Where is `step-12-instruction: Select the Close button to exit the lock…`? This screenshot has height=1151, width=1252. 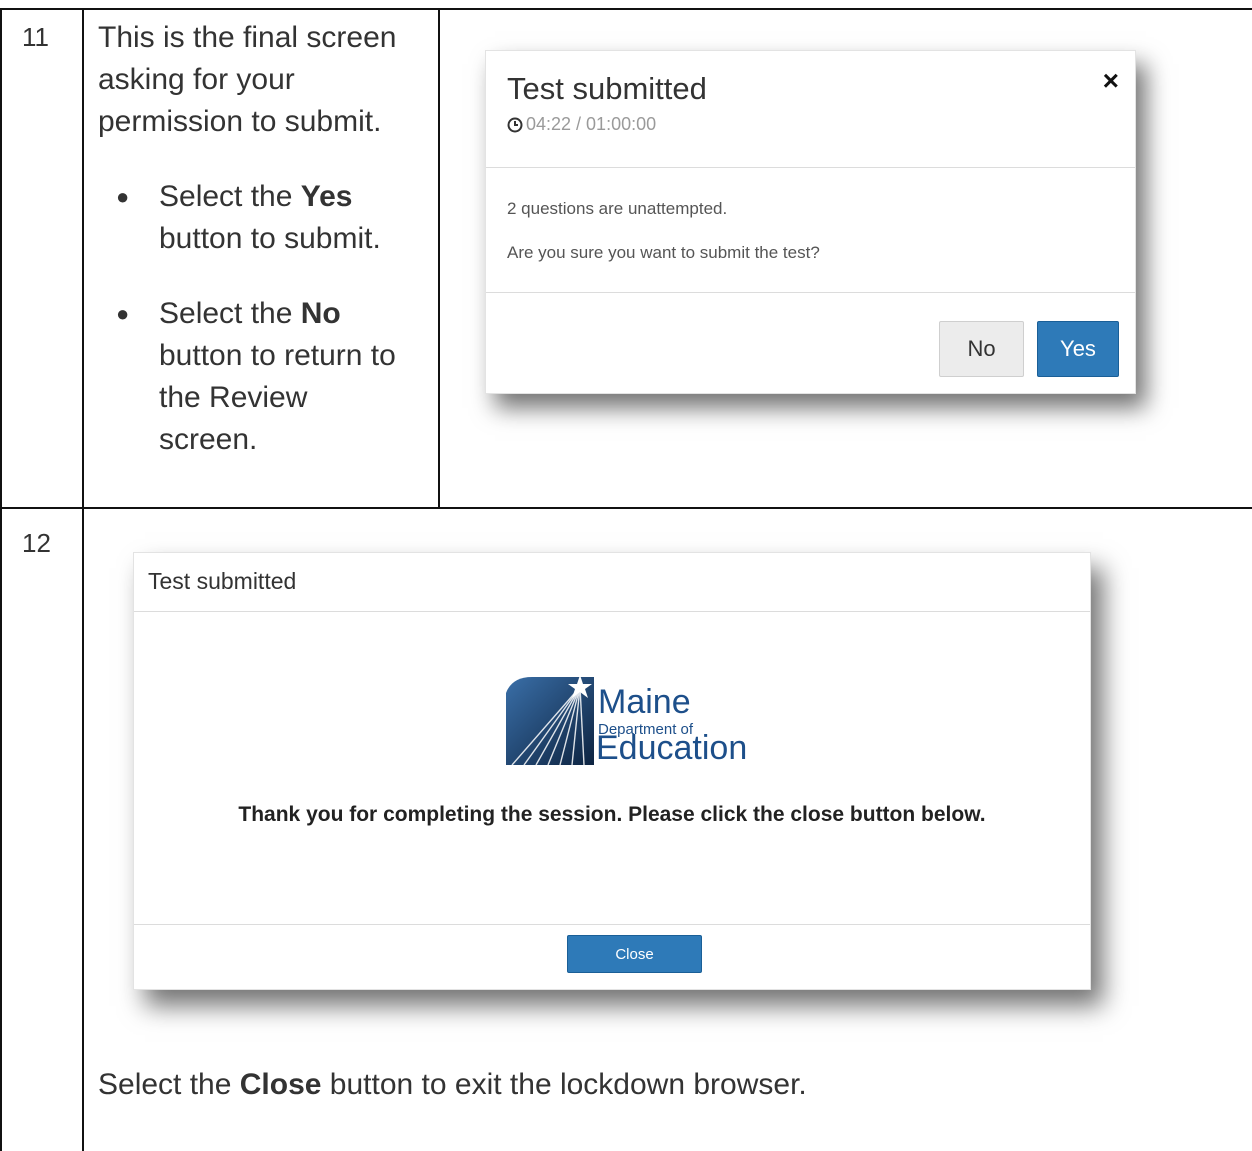
step-12-instruction: Select the Close button to exit the lock… is located at coordinates (452, 1085).